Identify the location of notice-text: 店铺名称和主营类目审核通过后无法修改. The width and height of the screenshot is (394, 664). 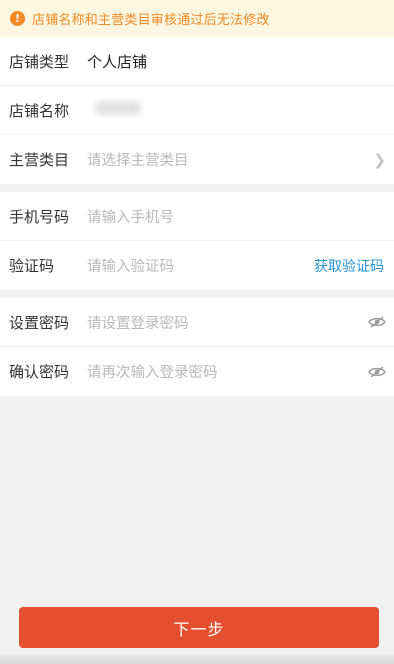
(151, 20).